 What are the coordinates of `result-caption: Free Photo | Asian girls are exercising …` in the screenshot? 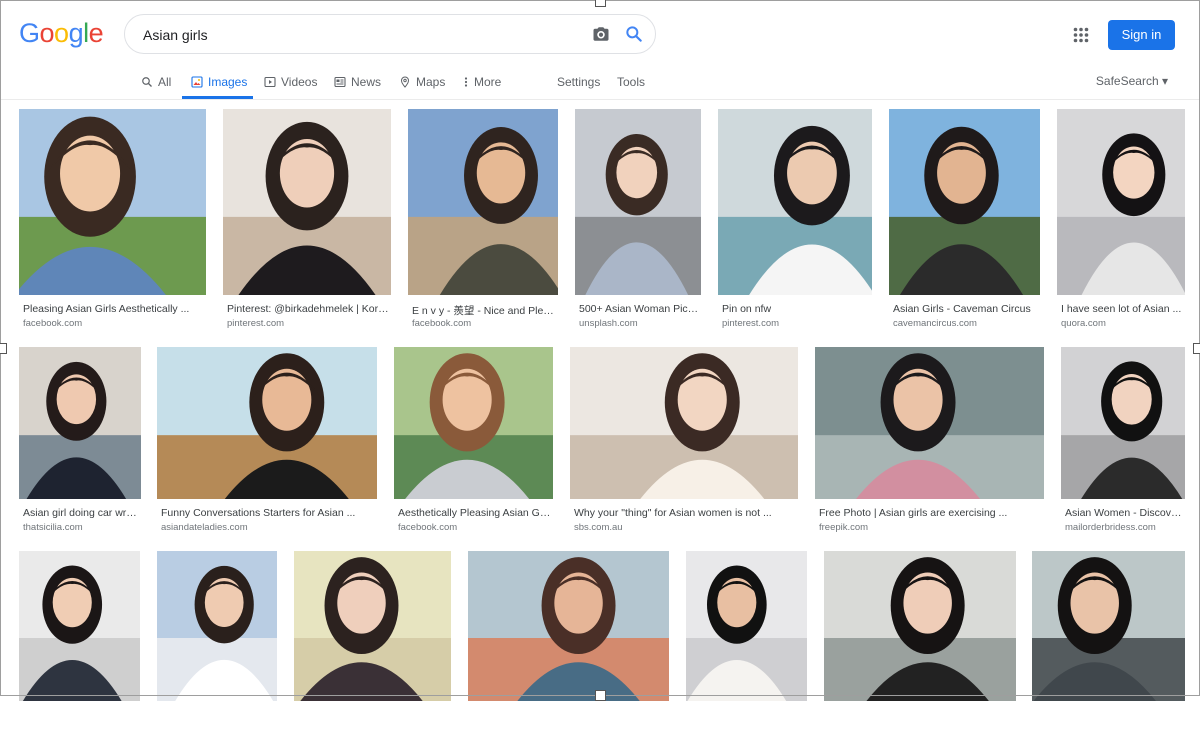 It's located at (930, 513).